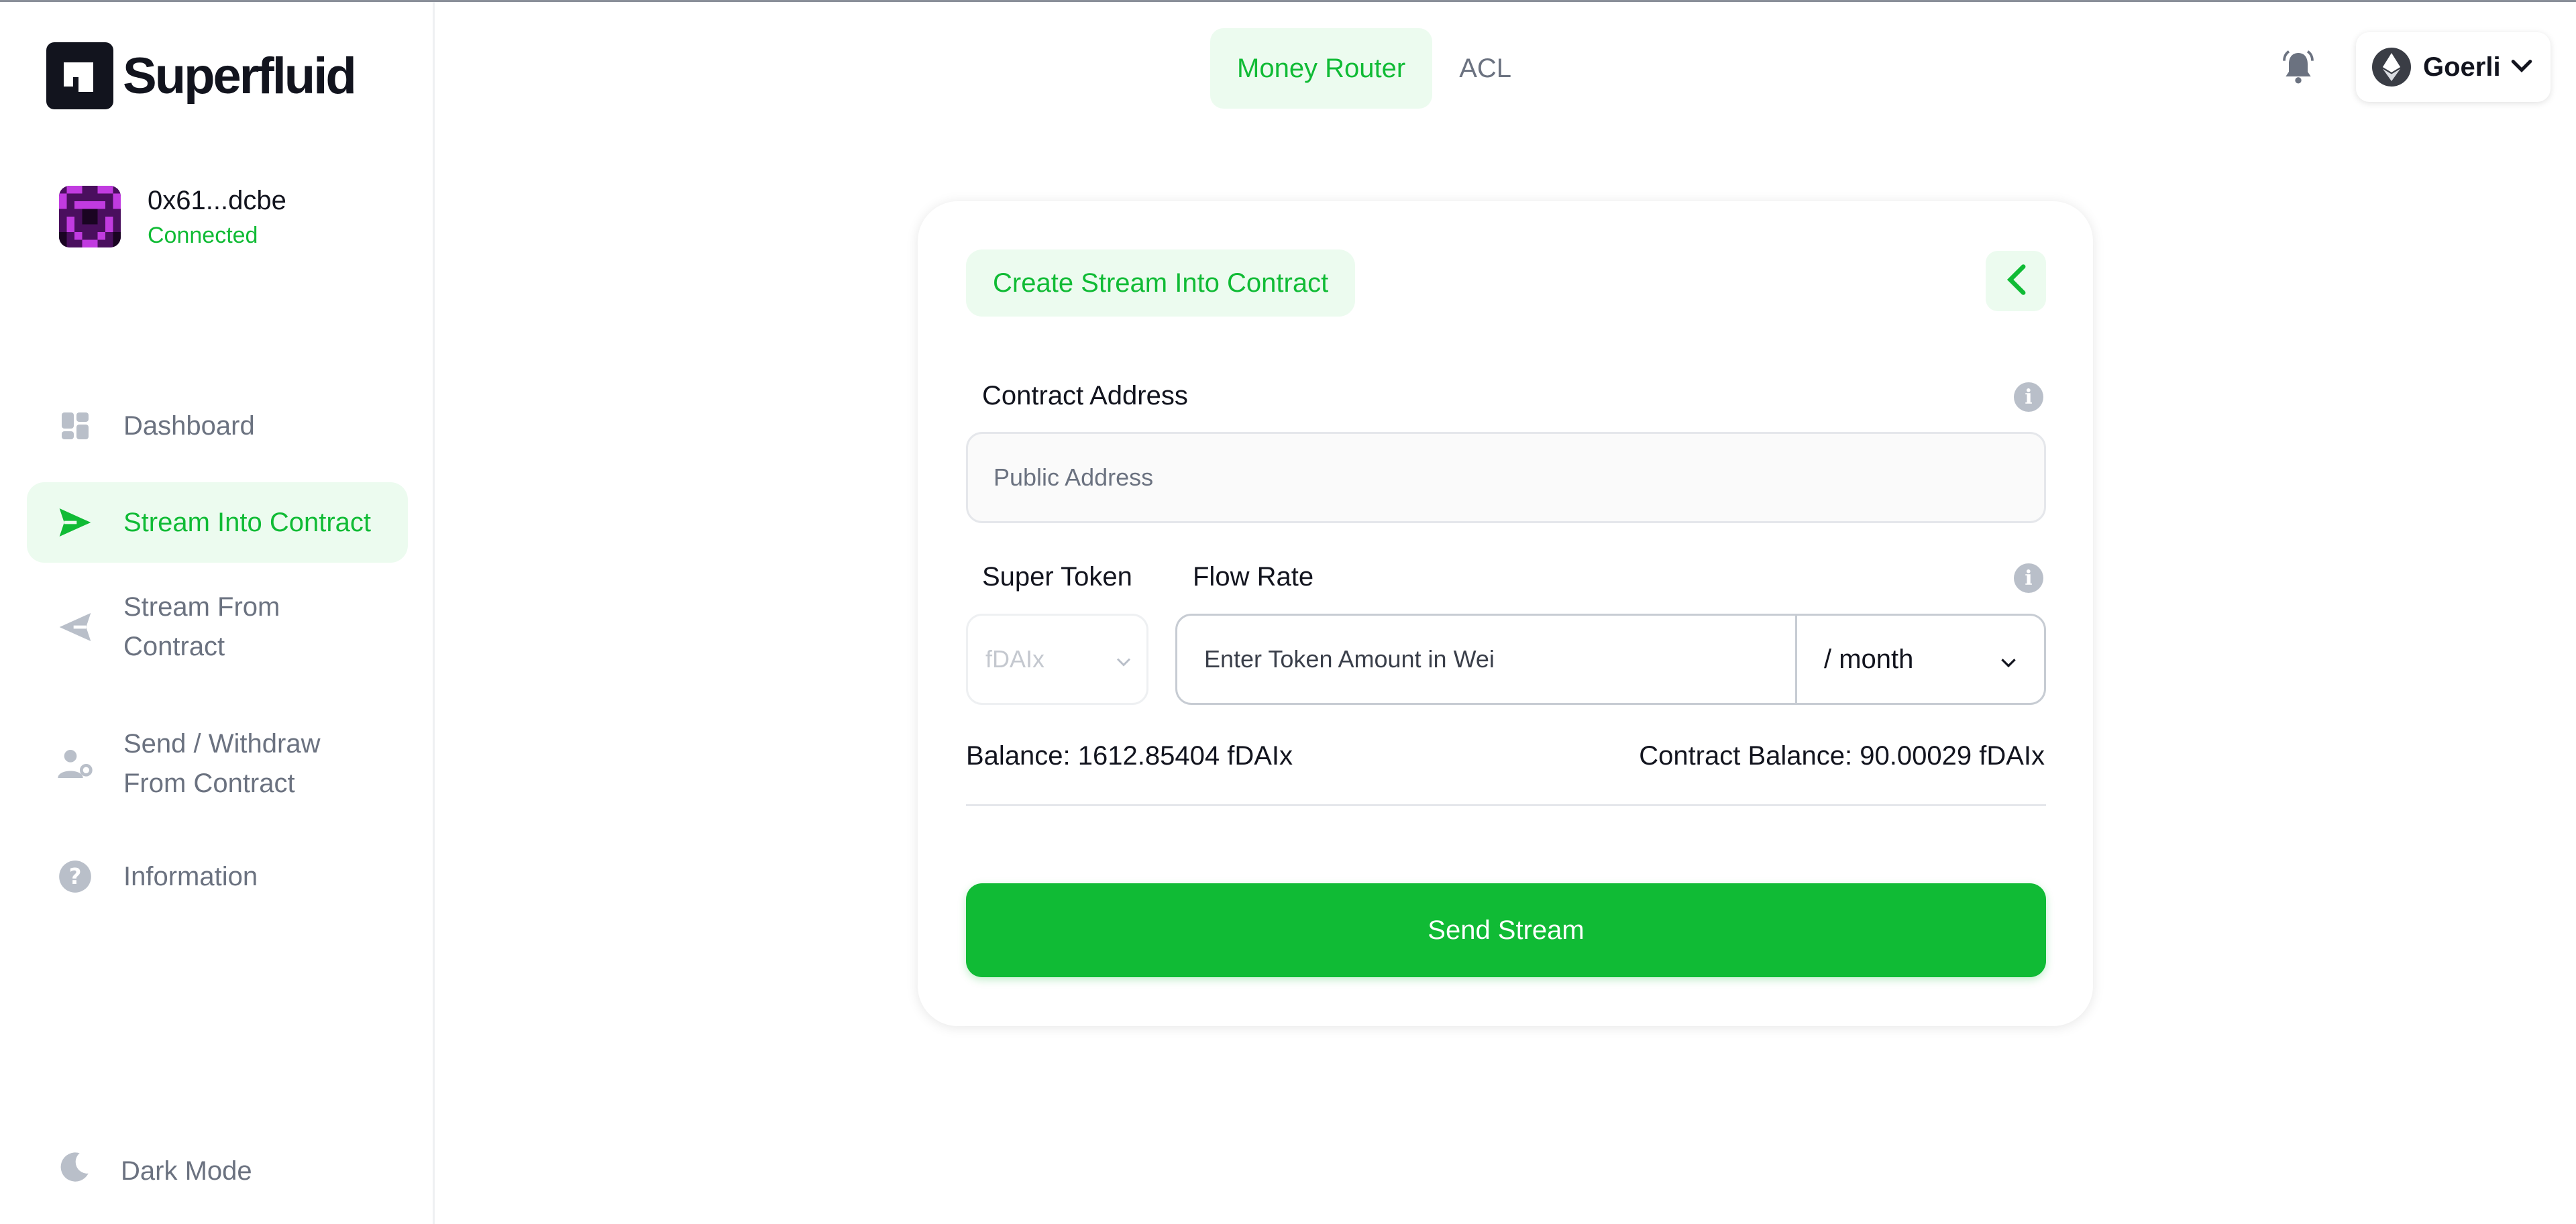 This screenshot has height=1224, width=2576. What do you see at coordinates (2462, 67) in the screenshot?
I see `network-name: Goerli` at bounding box center [2462, 67].